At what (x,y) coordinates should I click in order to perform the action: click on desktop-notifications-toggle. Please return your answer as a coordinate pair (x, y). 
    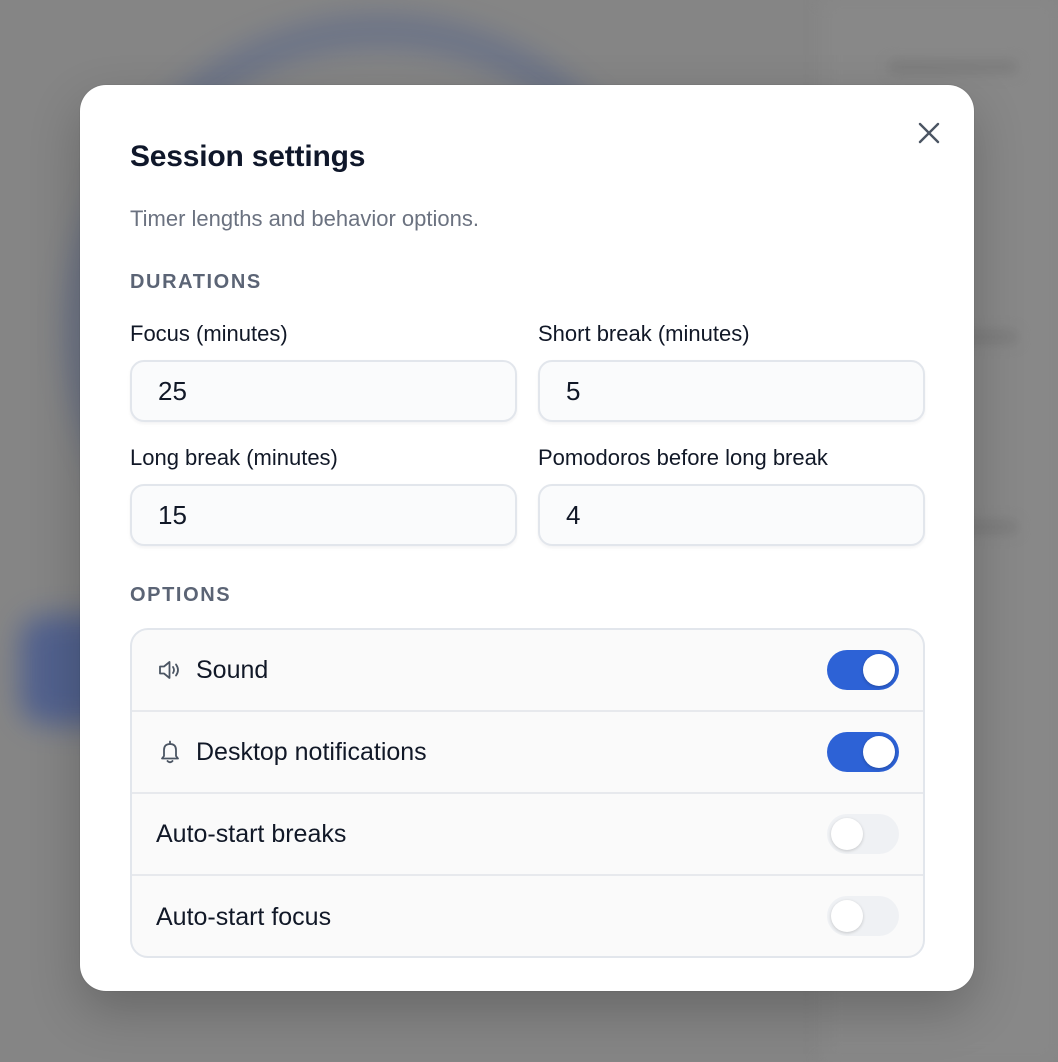
    Looking at the image, I should click on (863, 752).